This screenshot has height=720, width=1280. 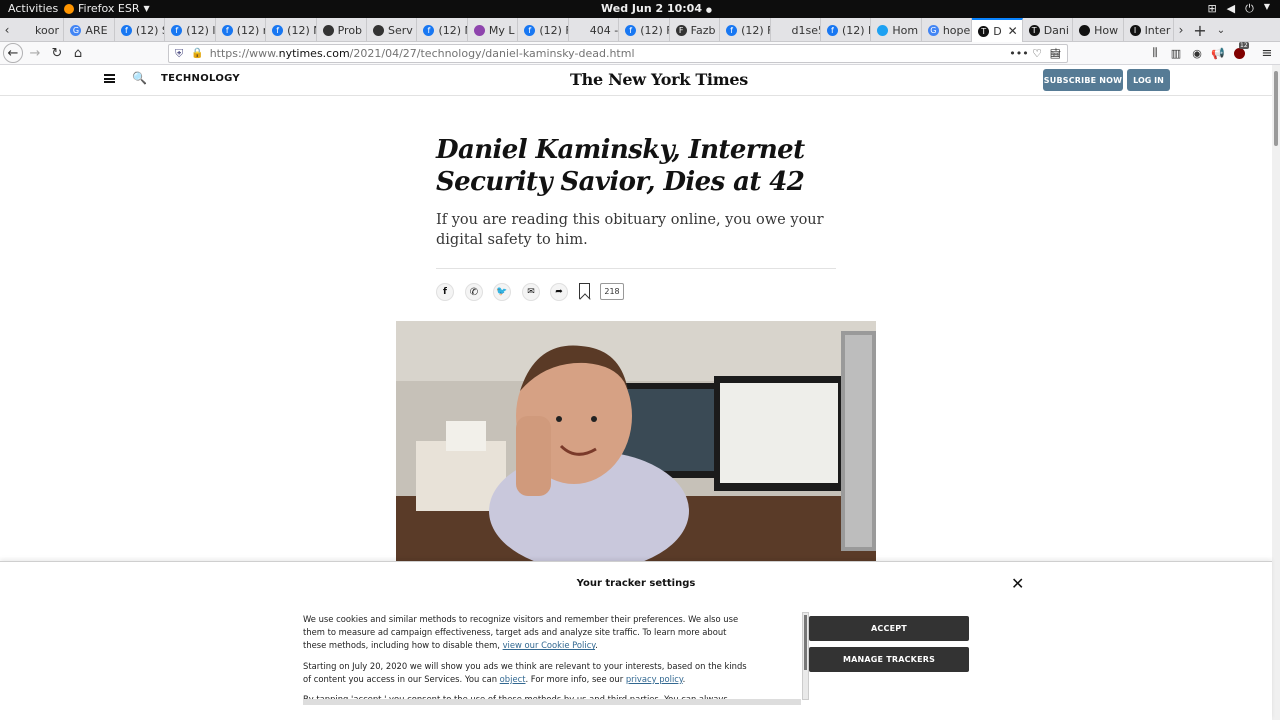 I want to click on browser-tab: Serv, so click(x=392, y=30).